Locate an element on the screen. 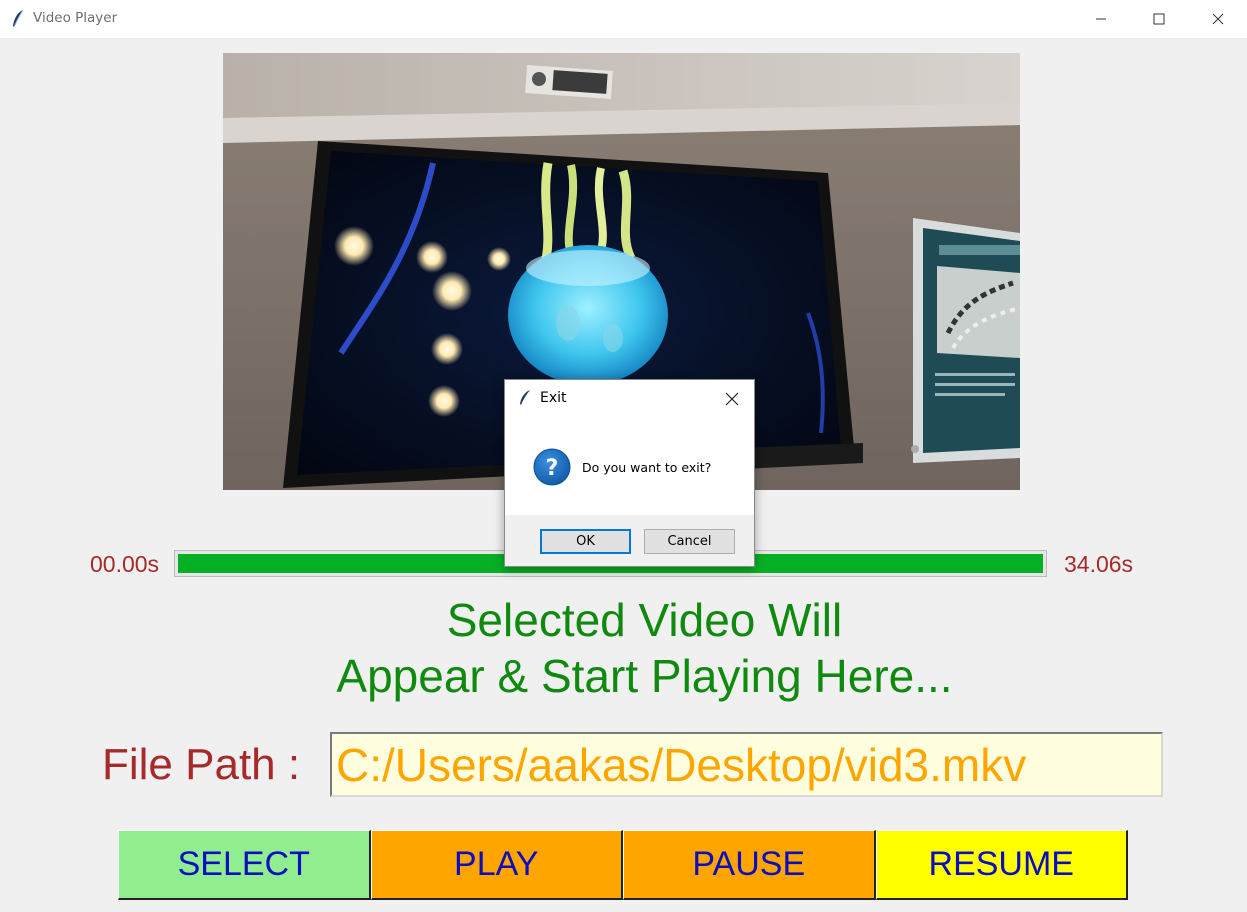 The height and width of the screenshot is (912, 1247). control-bar: SELECT PLAY PAUSE RESUME is located at coordinates (623, 865).